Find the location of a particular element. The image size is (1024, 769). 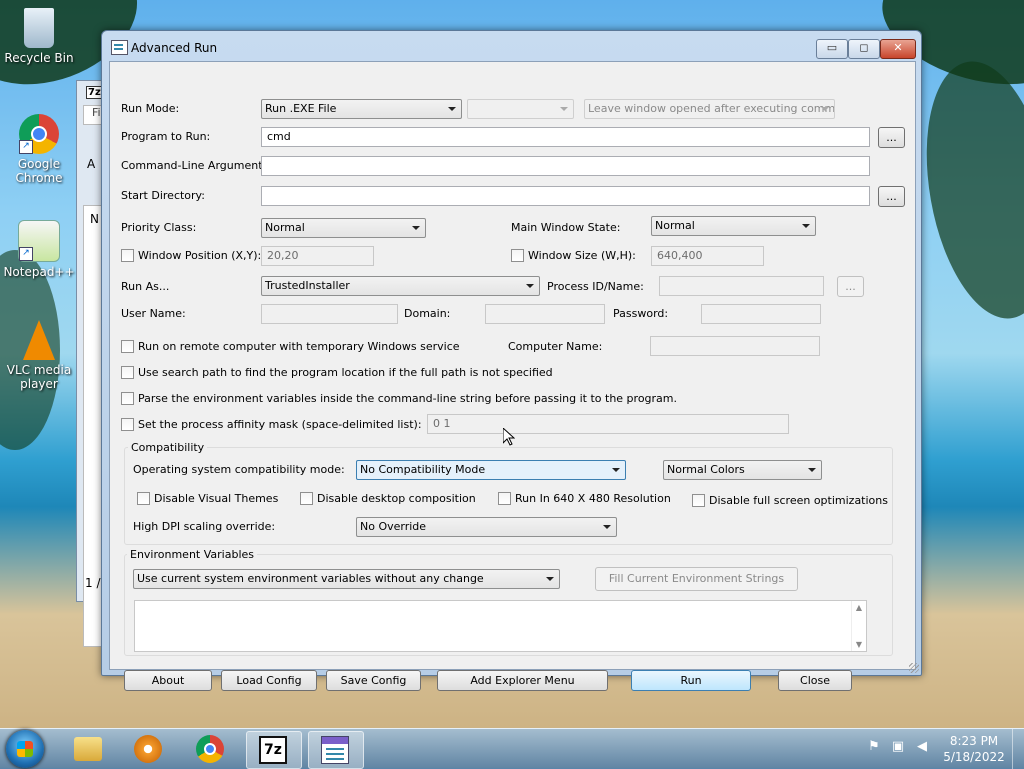

affinity-input: 0 1 is located at coordinates (608, 424).